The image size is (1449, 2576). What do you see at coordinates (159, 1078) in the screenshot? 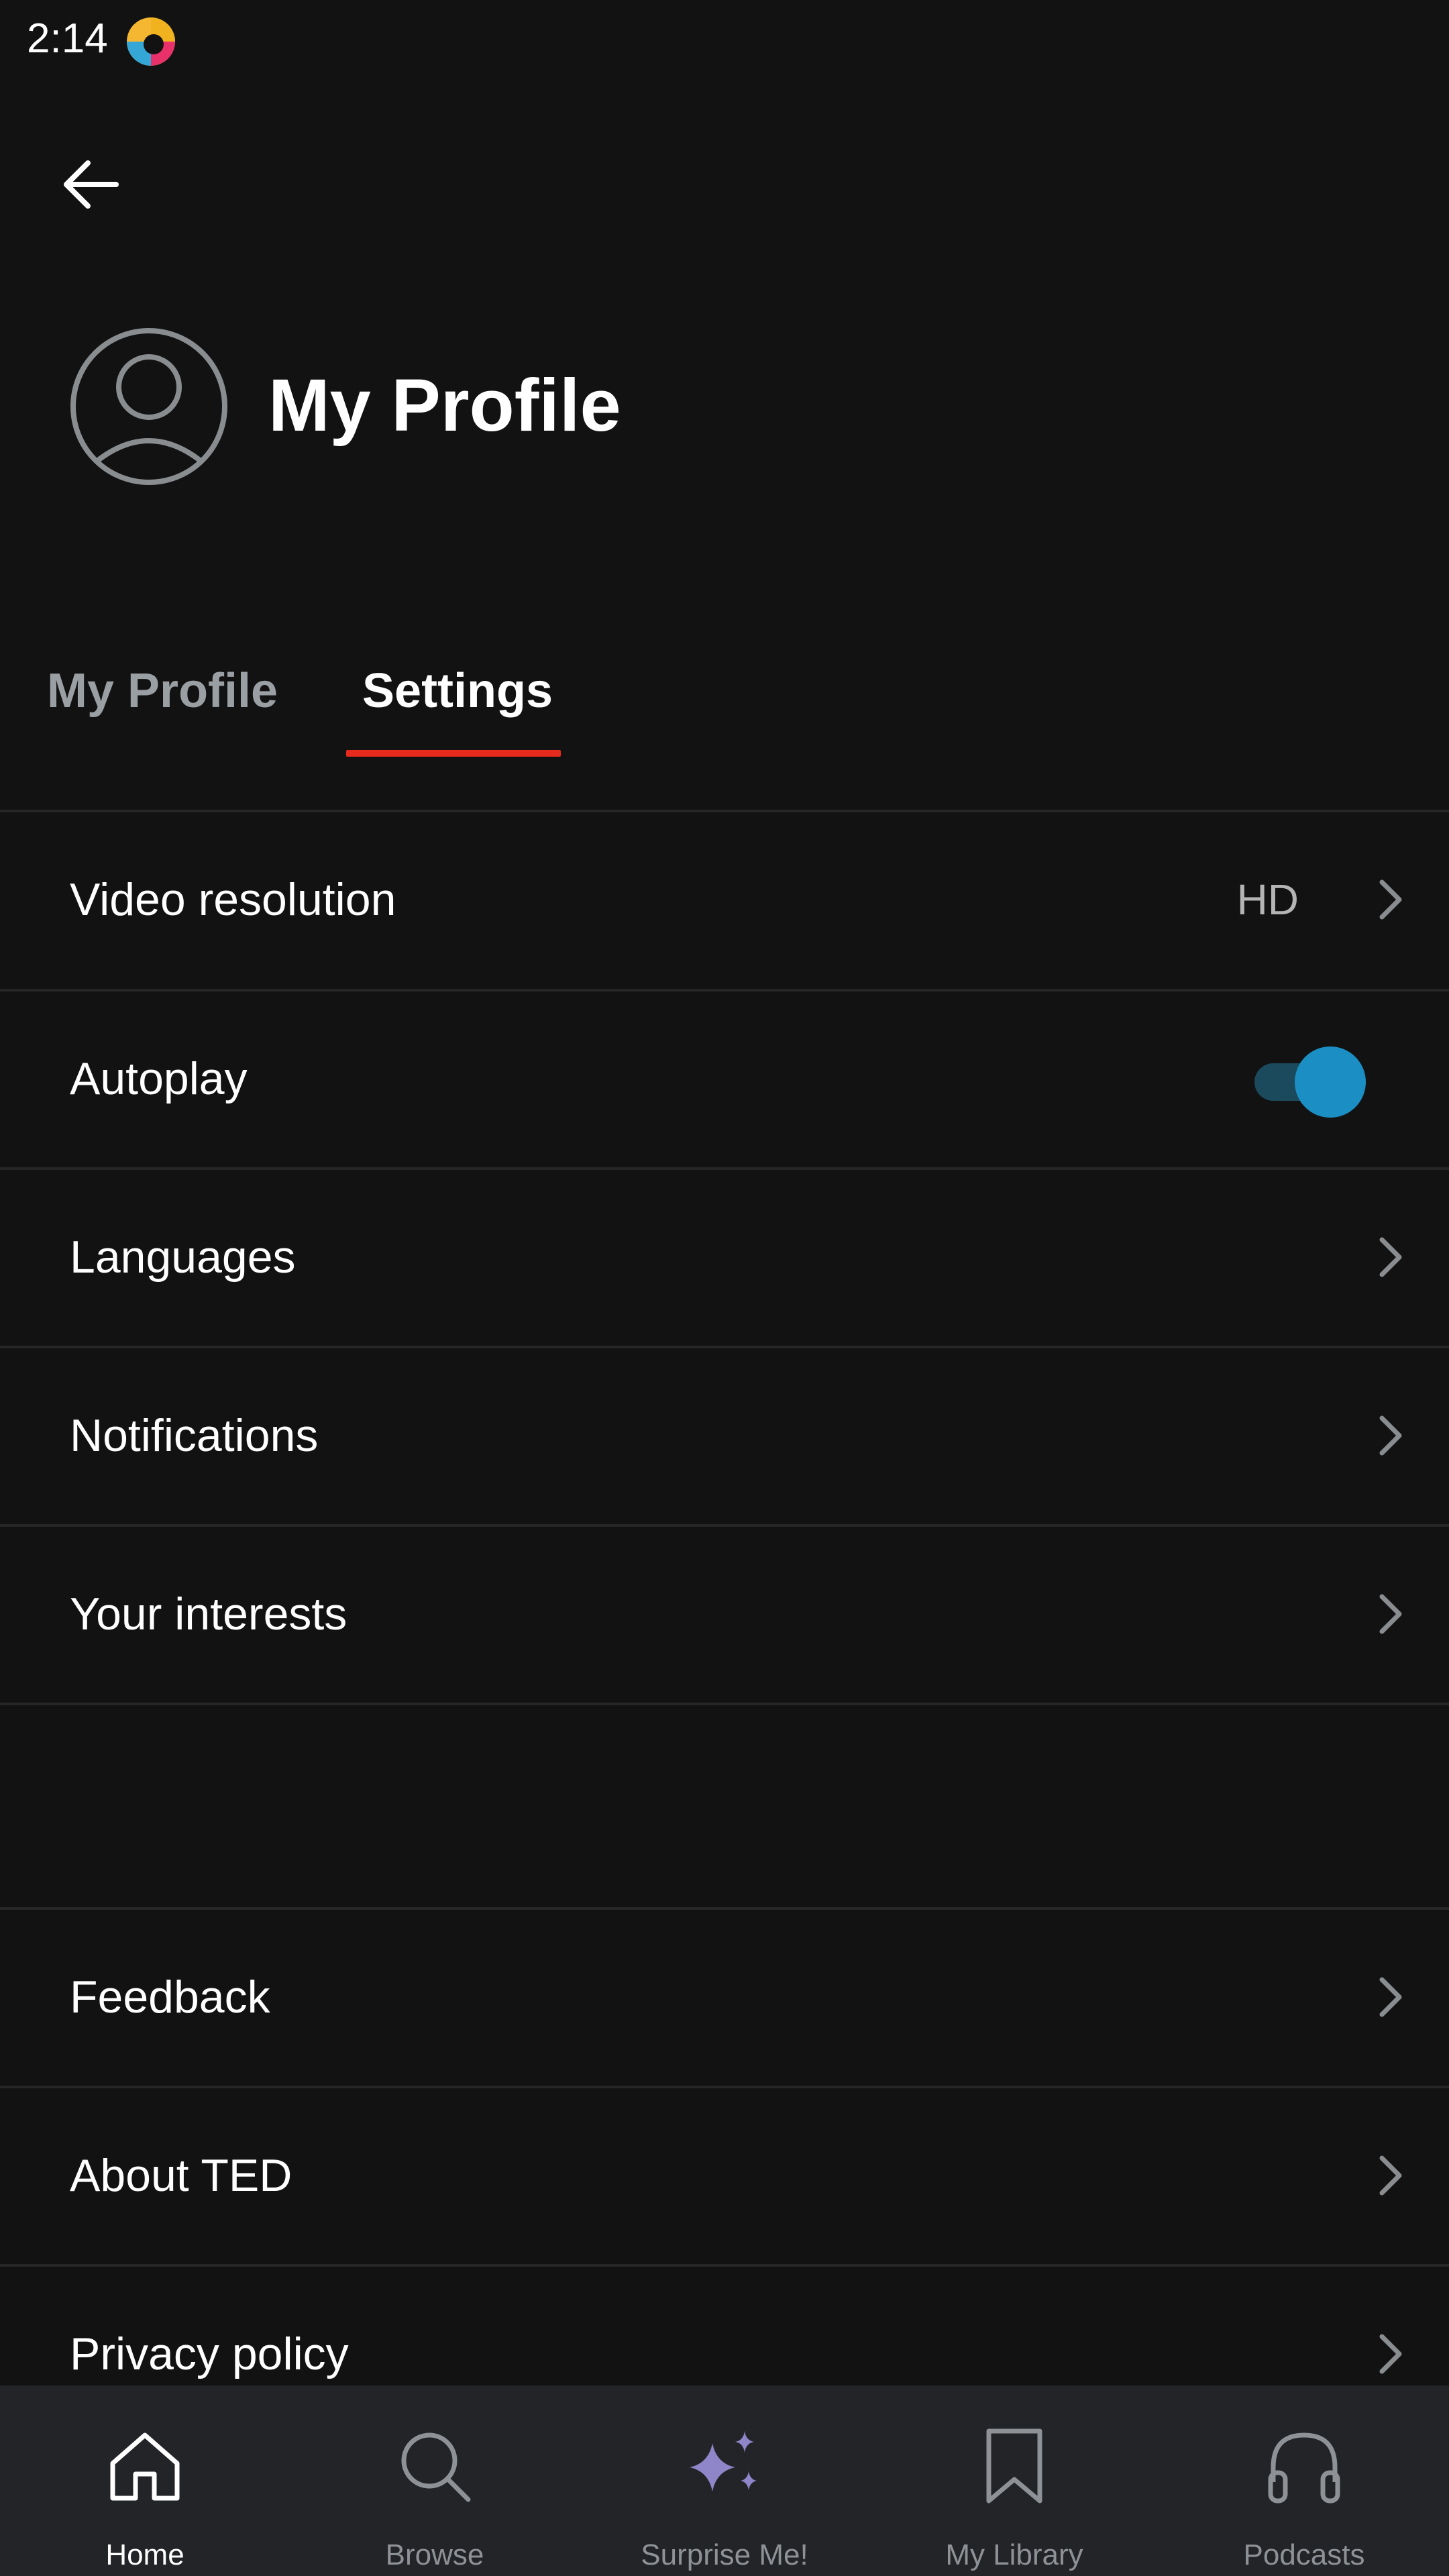
I see `setting-label: Autoplay` at bounding box center [159, 1078].